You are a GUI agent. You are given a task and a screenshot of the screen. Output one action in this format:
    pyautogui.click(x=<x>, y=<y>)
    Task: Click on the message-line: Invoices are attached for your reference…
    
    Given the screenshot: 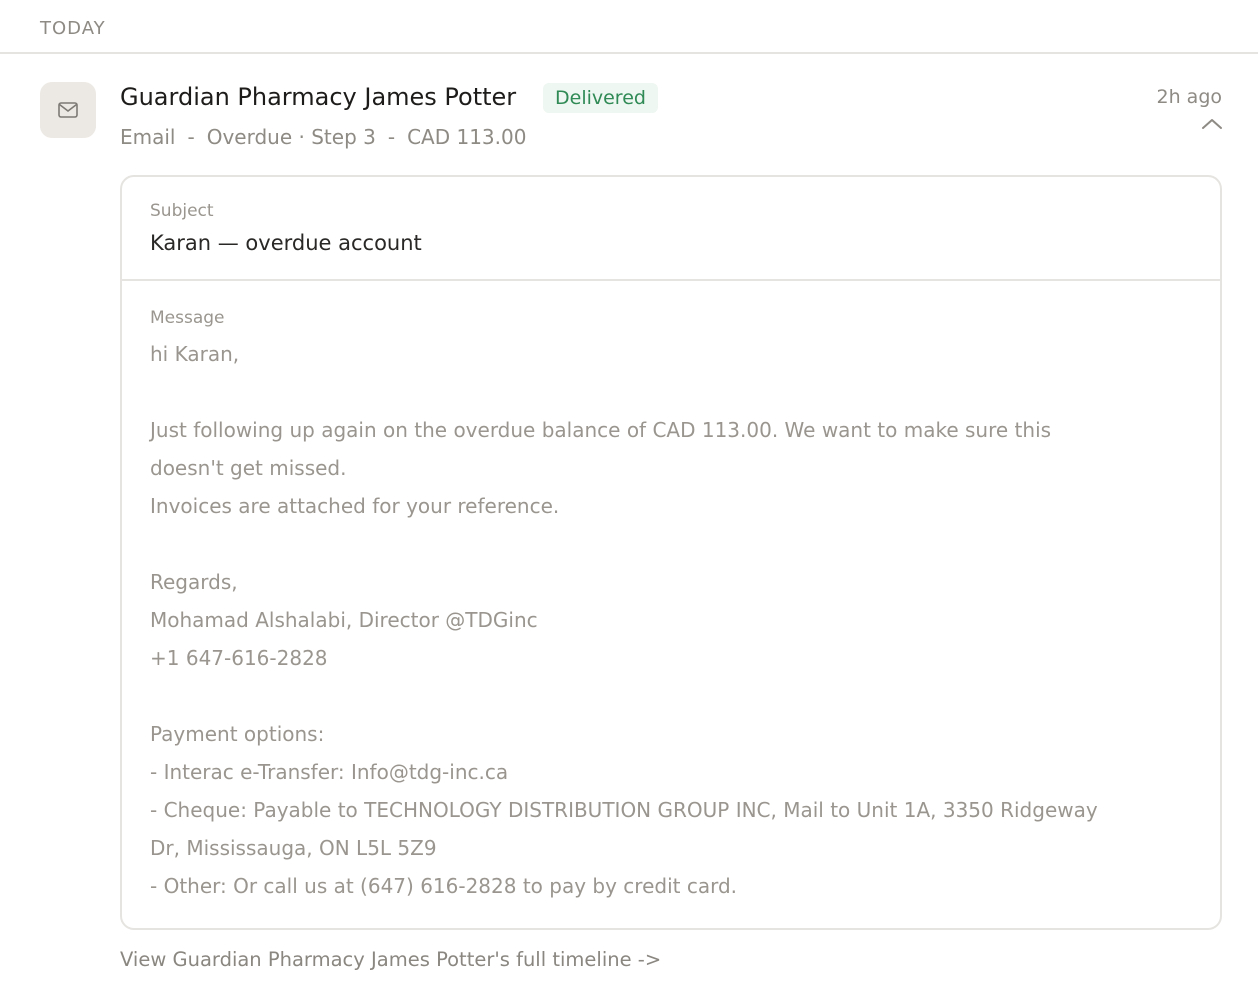 What is the action you would take?
    pyautogui.click(x=355, y=506)
    